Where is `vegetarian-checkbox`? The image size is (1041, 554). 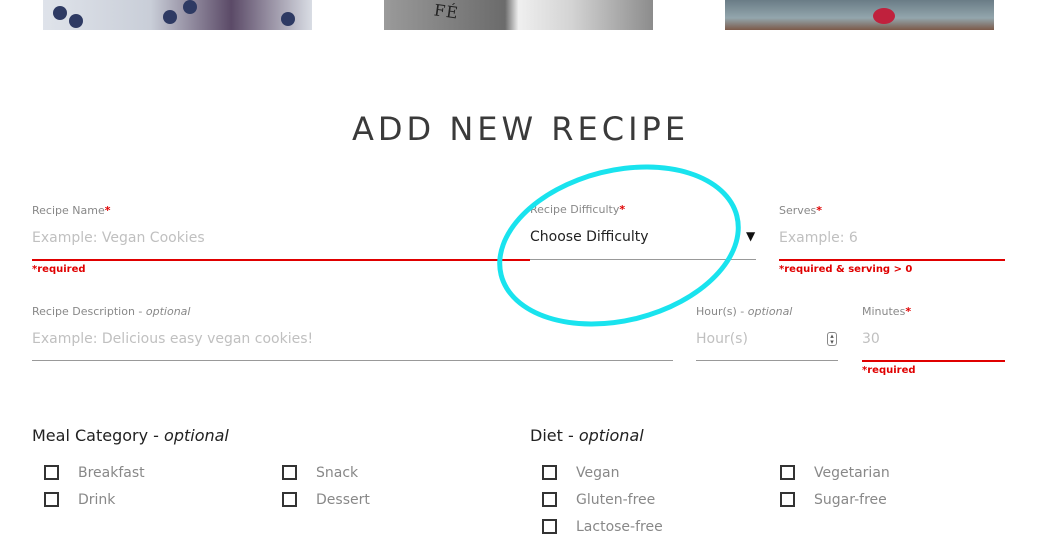
vegetarian-checkbox is located at coordinates (787, 472).